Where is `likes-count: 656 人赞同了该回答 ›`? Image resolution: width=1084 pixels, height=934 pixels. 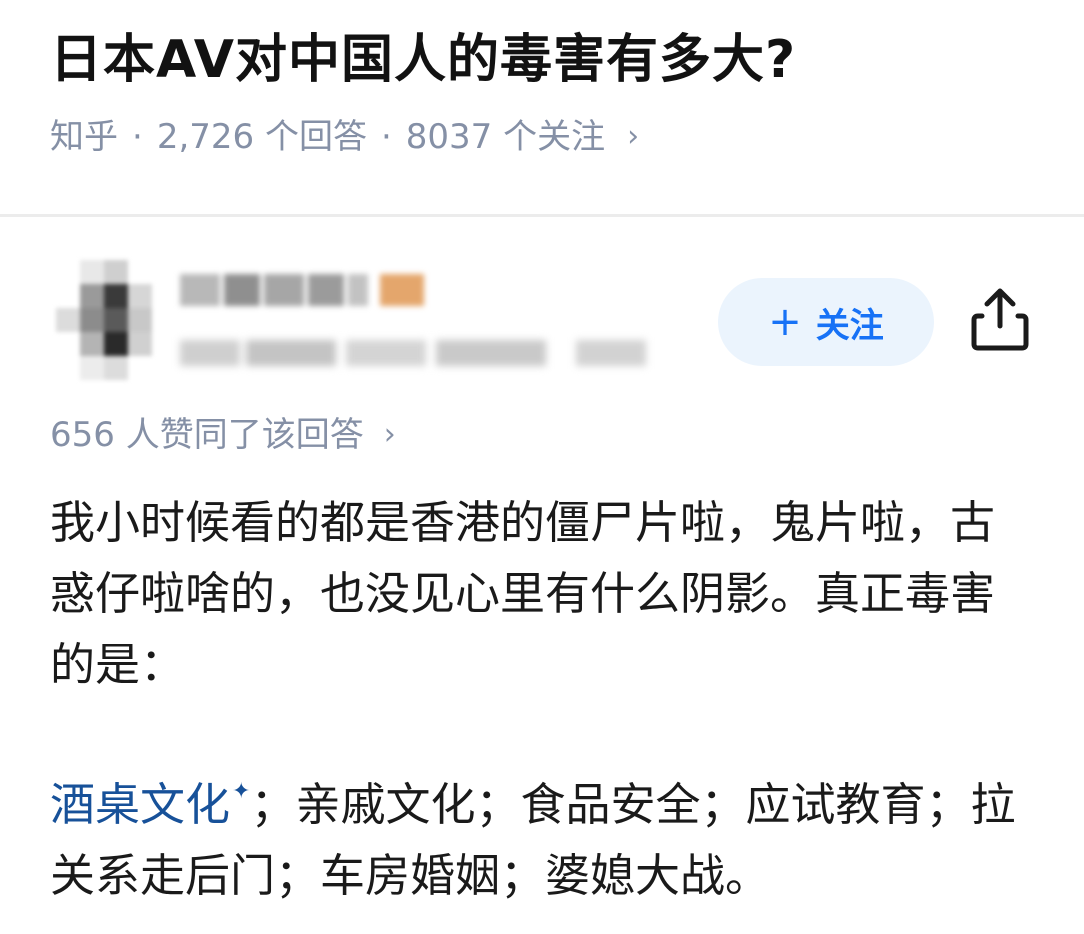 likes-count: 656 人赞同了该回答 › is located at coordinates (223, 435).